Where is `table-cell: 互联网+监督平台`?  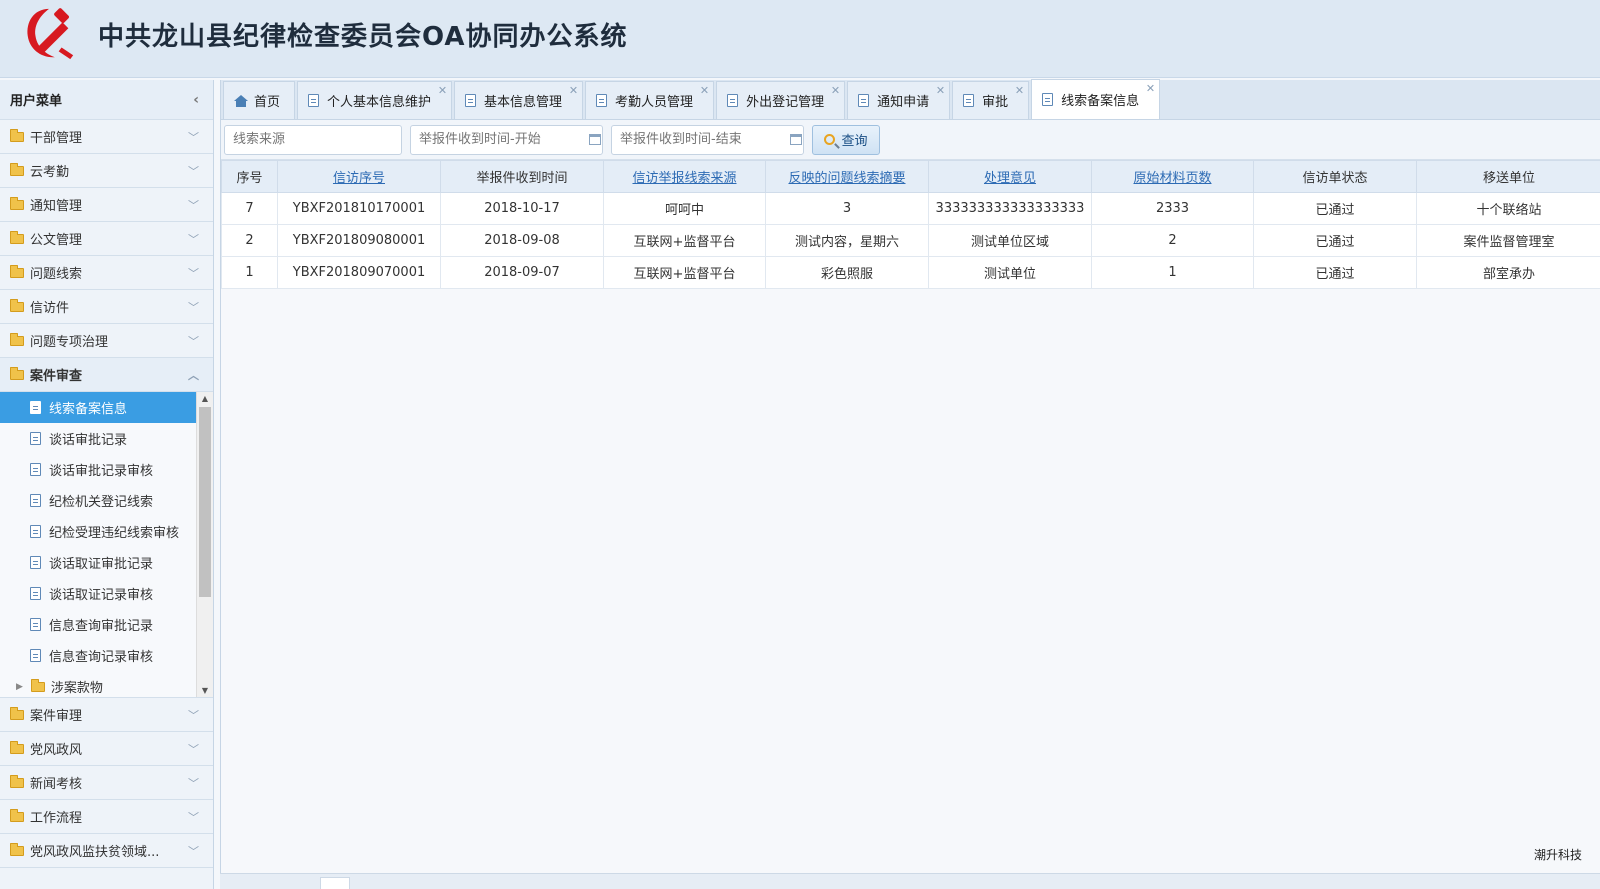 table-cell: 互联网+监督平台 is located at coordinates (684, 272).